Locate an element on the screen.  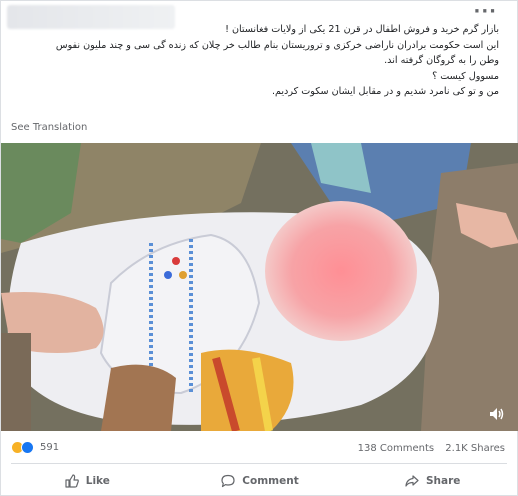
like-button: Like is located at coordinates (87, 481).